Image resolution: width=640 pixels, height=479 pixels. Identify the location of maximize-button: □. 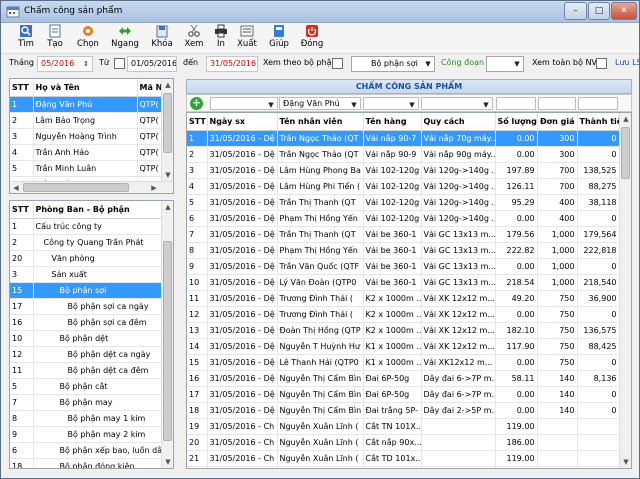
(599, 11).